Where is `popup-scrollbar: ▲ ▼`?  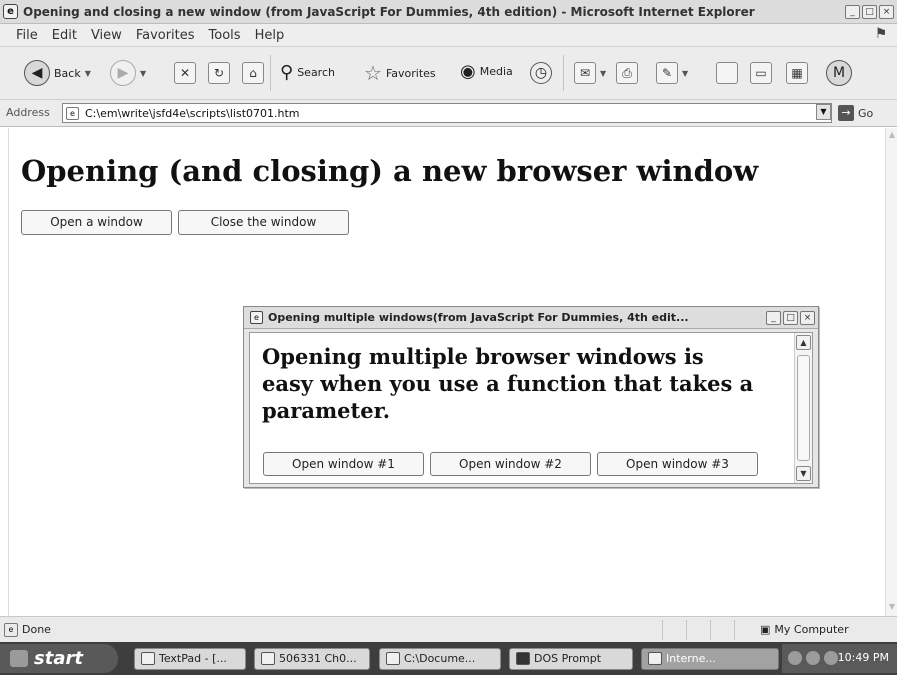 popup-scrollbar: ▲ ▼ is located at coordinates (803, 408).